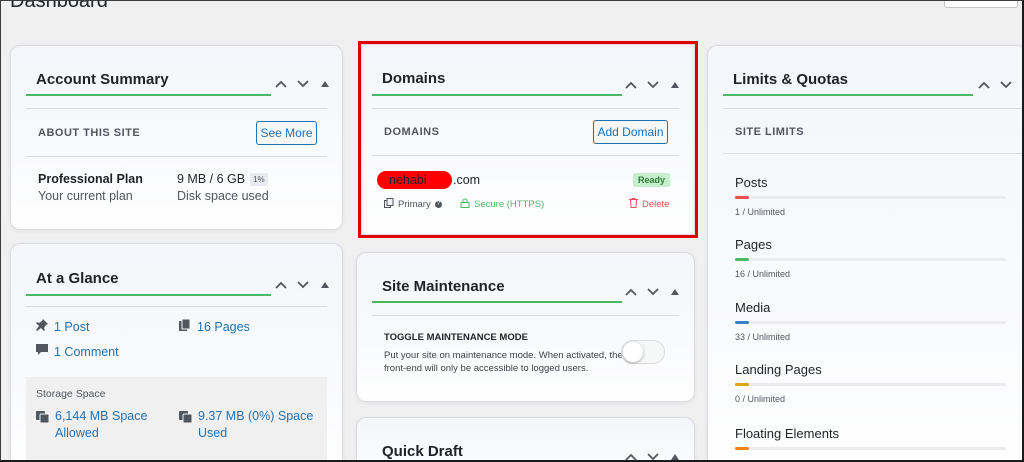 This screenshot has width=1024, height=462. I want to click on plan-name: Professional Plan, so click(90, 179).